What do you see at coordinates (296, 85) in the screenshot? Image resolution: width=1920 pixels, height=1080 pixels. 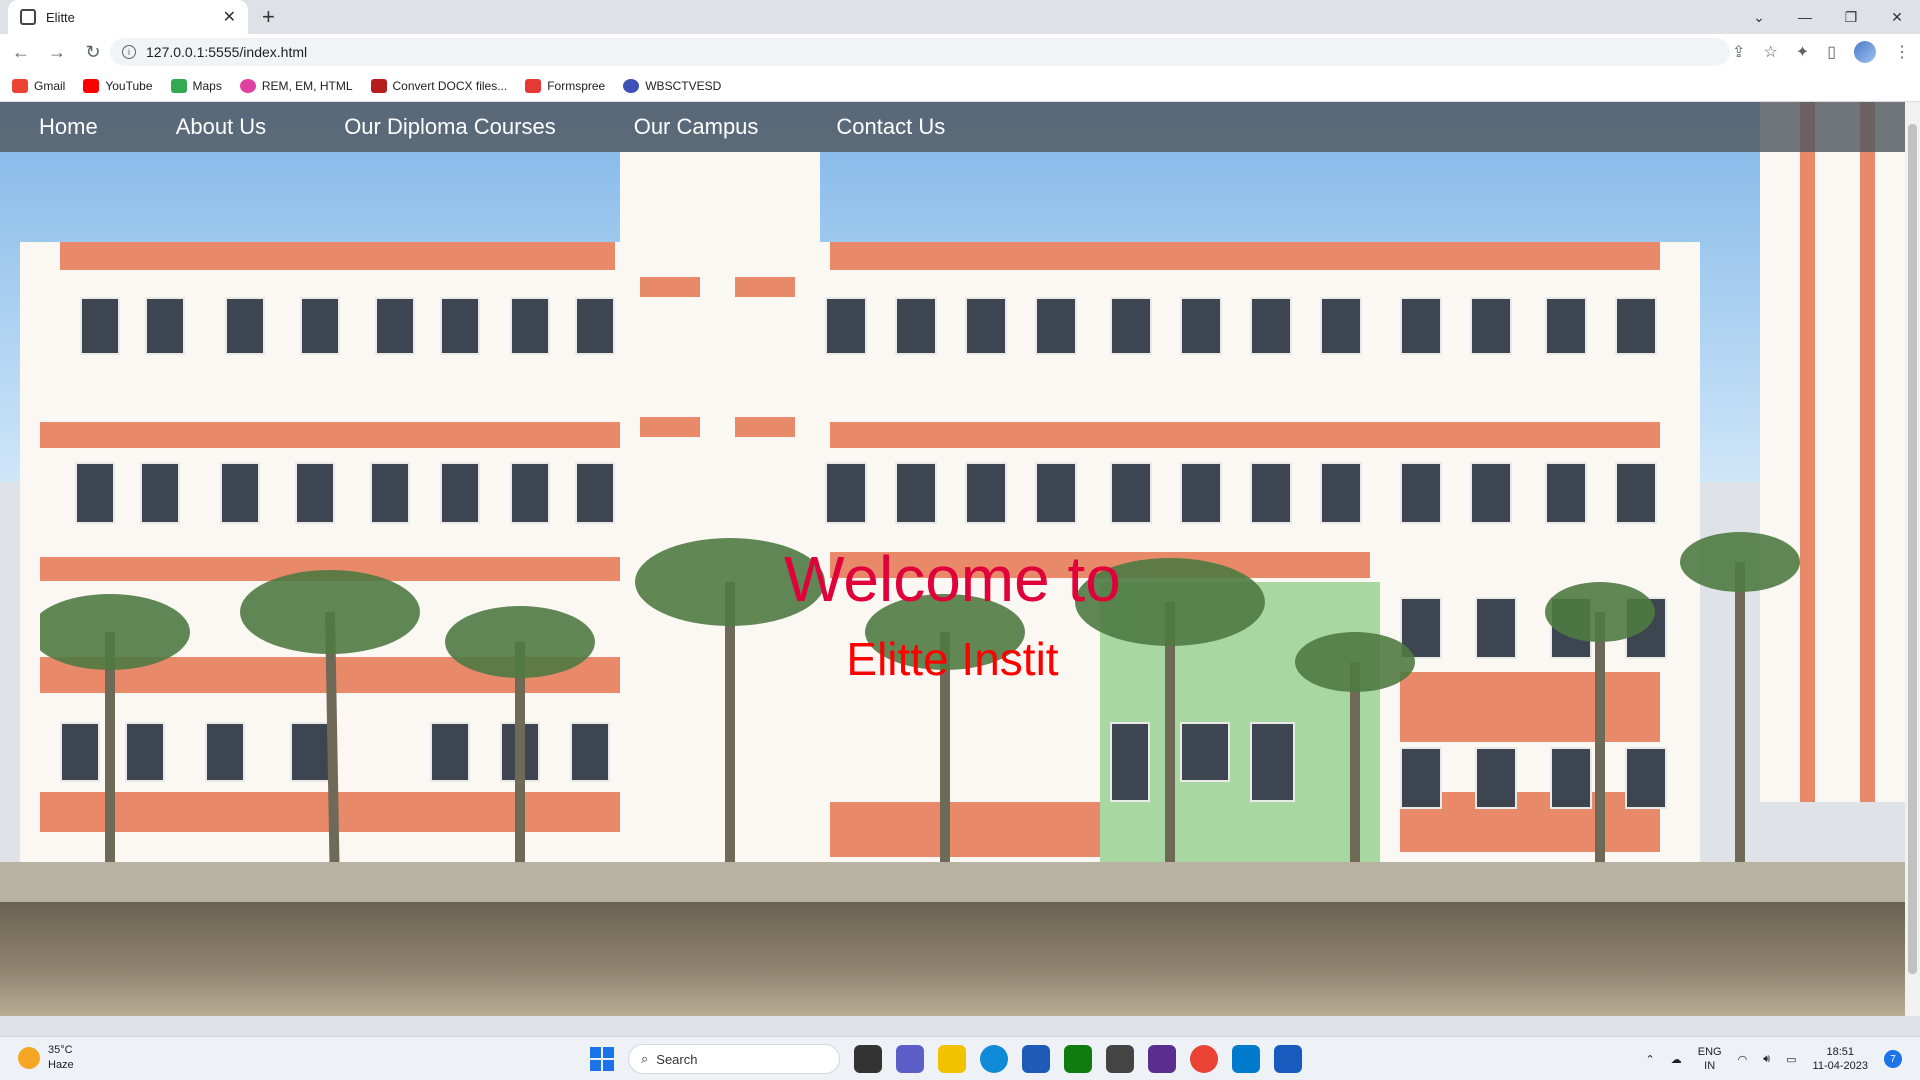 I see `bookmark-rem: REM, EM, HTML` at bounding box center [296, 85].